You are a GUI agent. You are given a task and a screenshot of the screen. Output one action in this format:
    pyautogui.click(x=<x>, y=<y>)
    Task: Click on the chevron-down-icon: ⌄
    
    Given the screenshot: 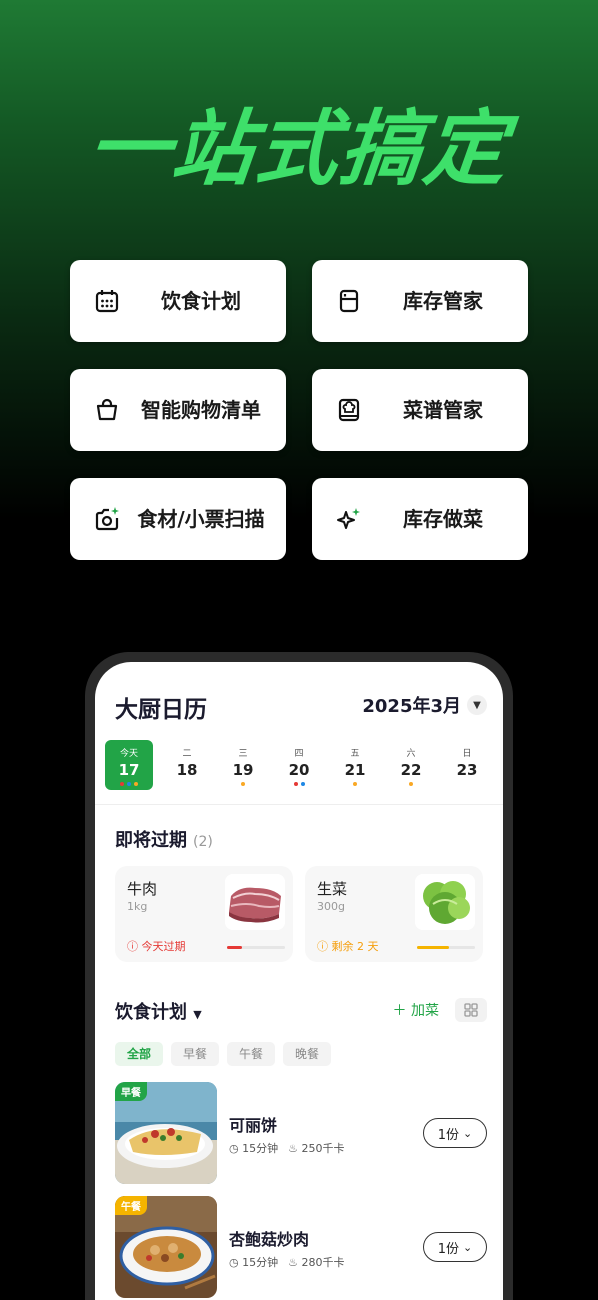 What is the action you would take?
    pyautogui.click(x=468, y=1133)
    